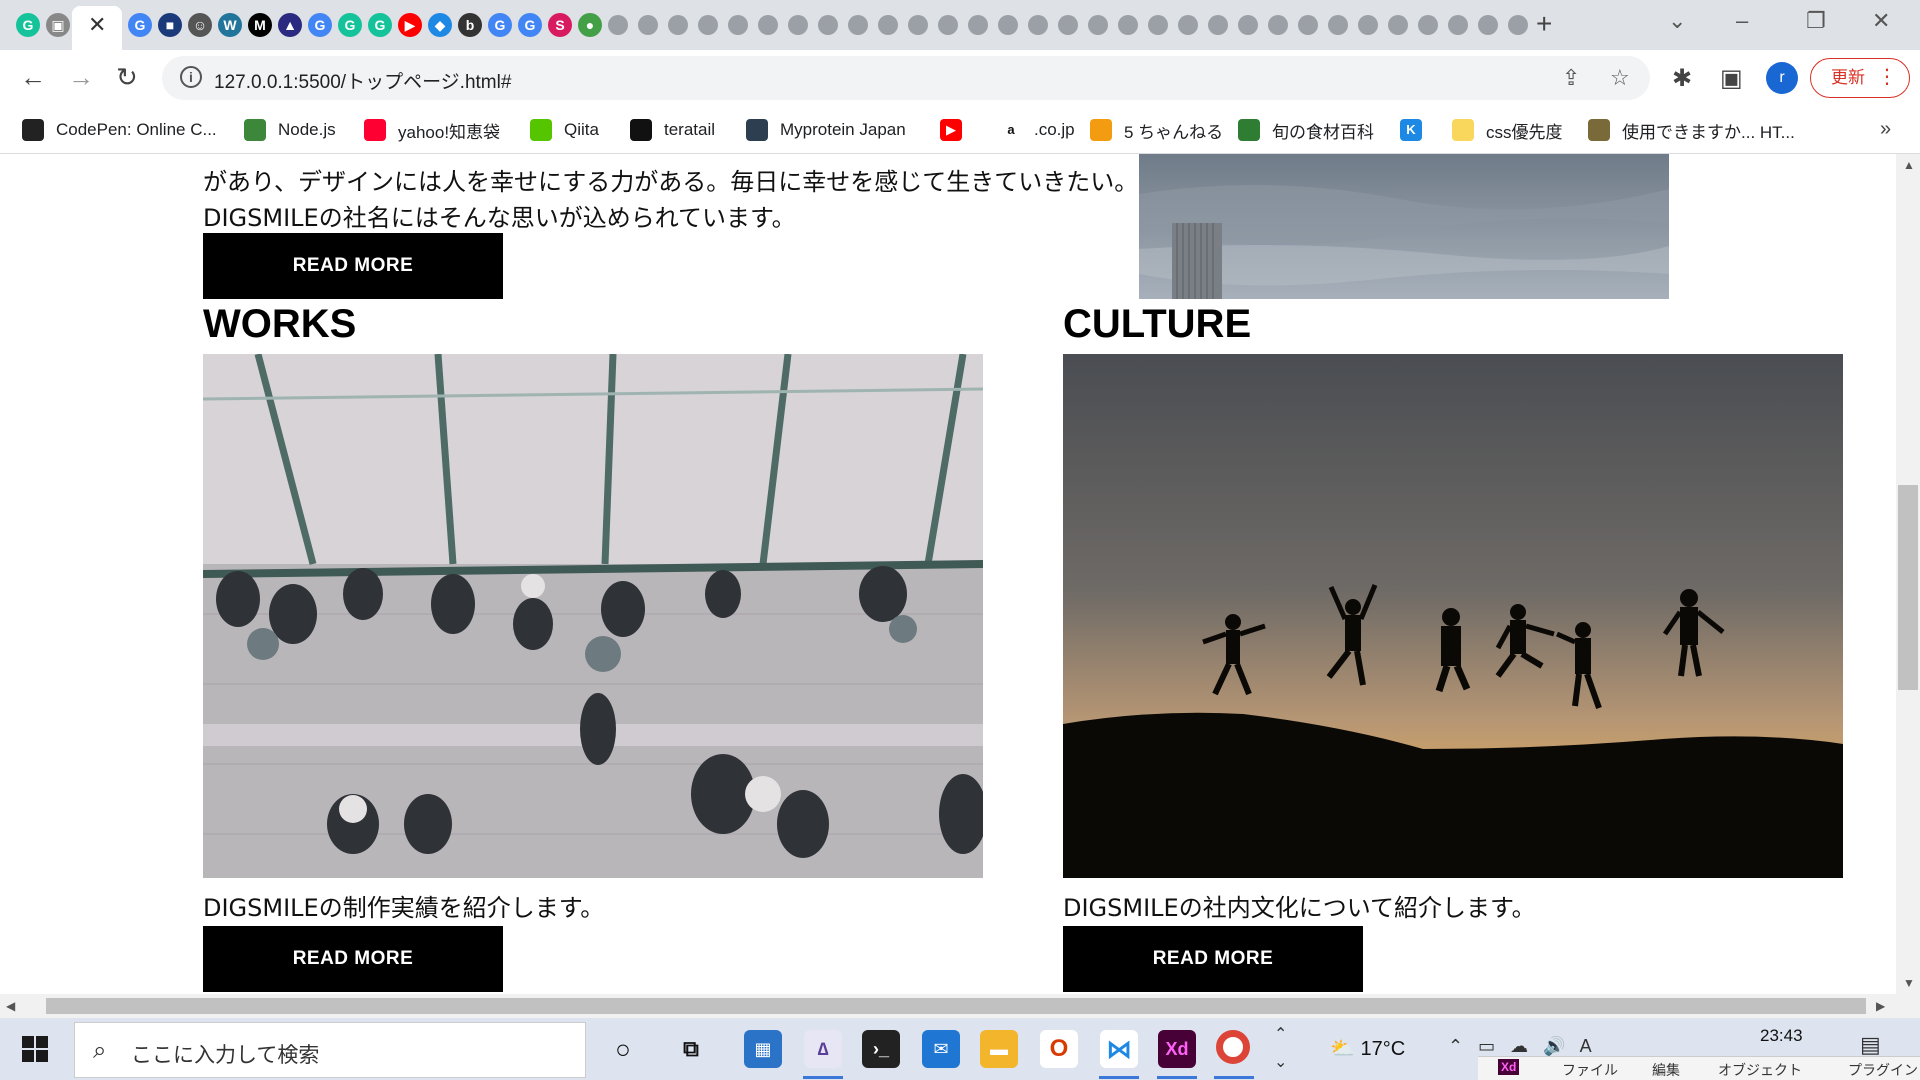  Describe the element at coordinates (353, 266) in the screenshot. I see `intro-read-more-button: READ MORE` at that location.